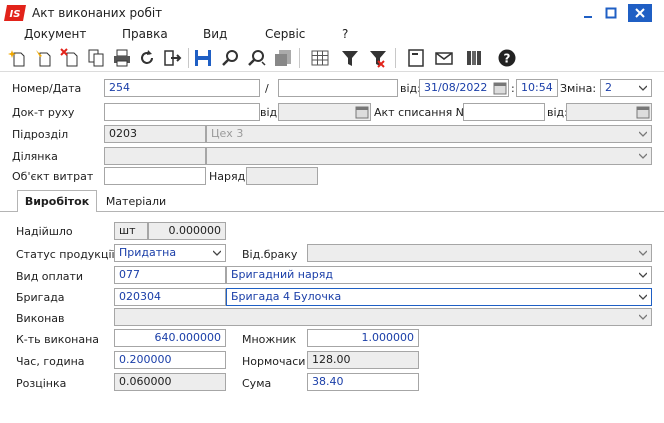  Describe the element at coordinates (155, 134) in the screenshot. I see `division-code-field: 0203` at that location.